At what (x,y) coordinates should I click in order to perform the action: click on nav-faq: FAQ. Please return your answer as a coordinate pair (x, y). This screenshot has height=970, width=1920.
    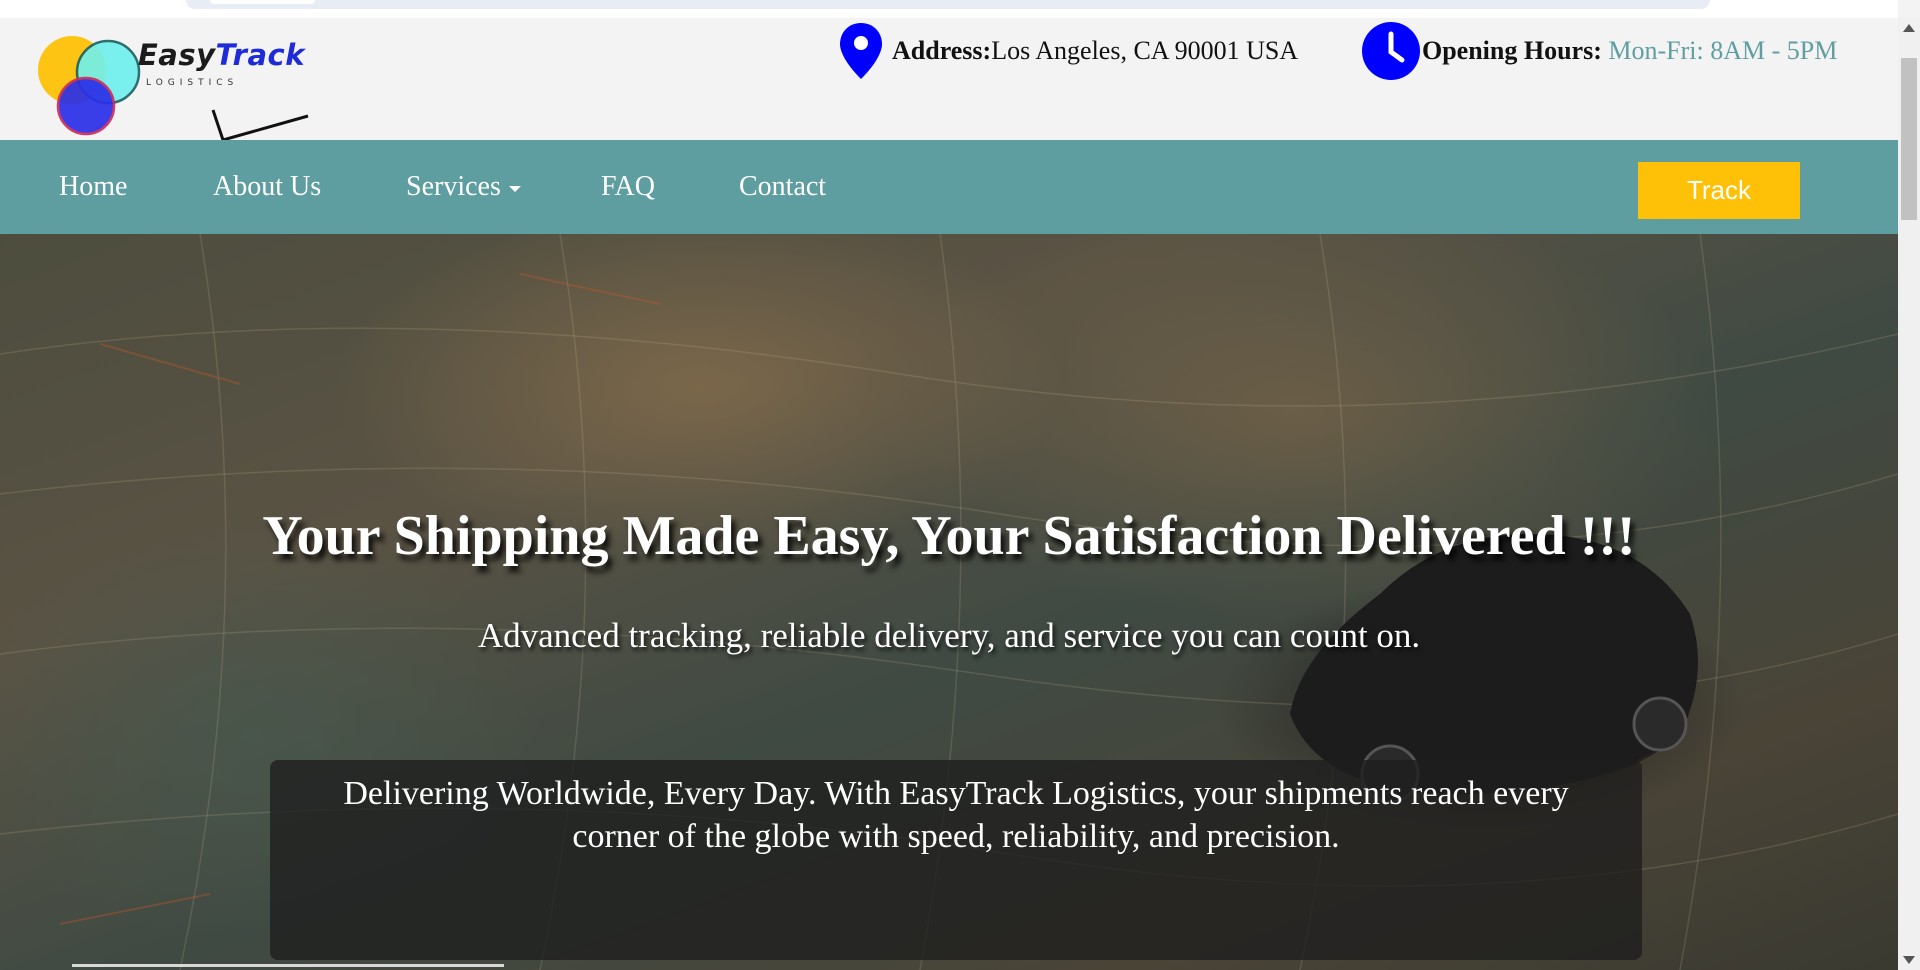
    Looking at the image, I should click on (628, 187).